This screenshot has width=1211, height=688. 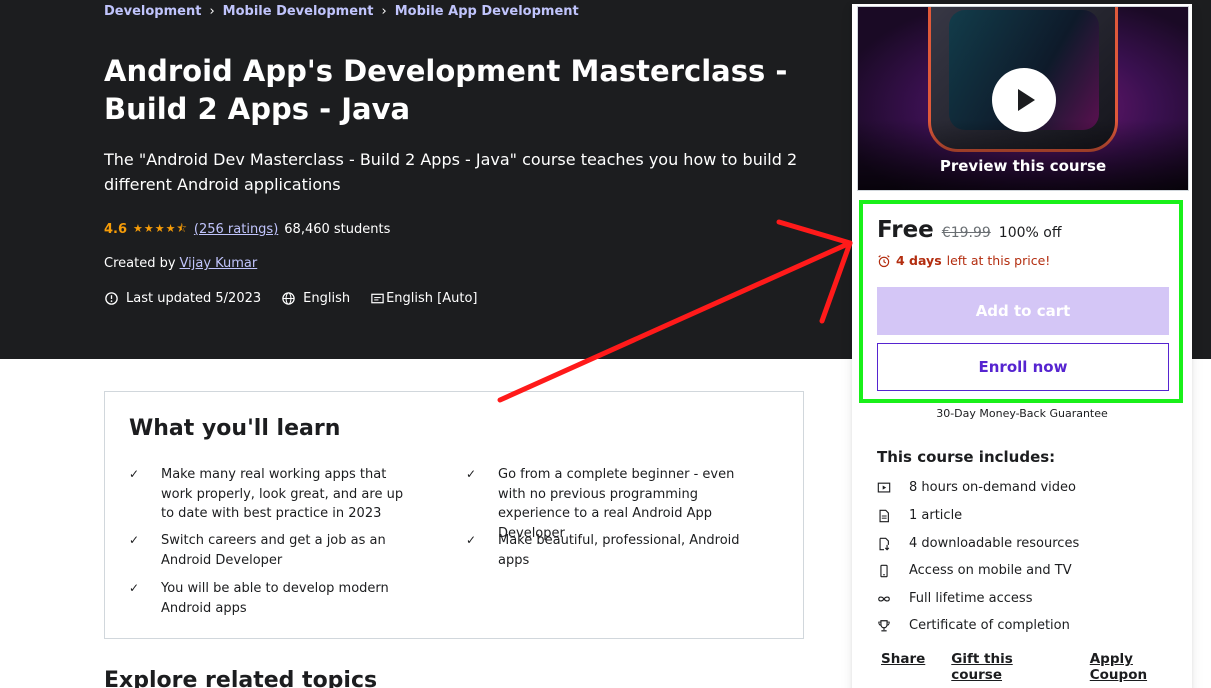 What do you see at coordinates (298, 11) in the screenshot?
I see `breadcrumb-mobile-development: Mobile Development` at bounding box center [298, 11].